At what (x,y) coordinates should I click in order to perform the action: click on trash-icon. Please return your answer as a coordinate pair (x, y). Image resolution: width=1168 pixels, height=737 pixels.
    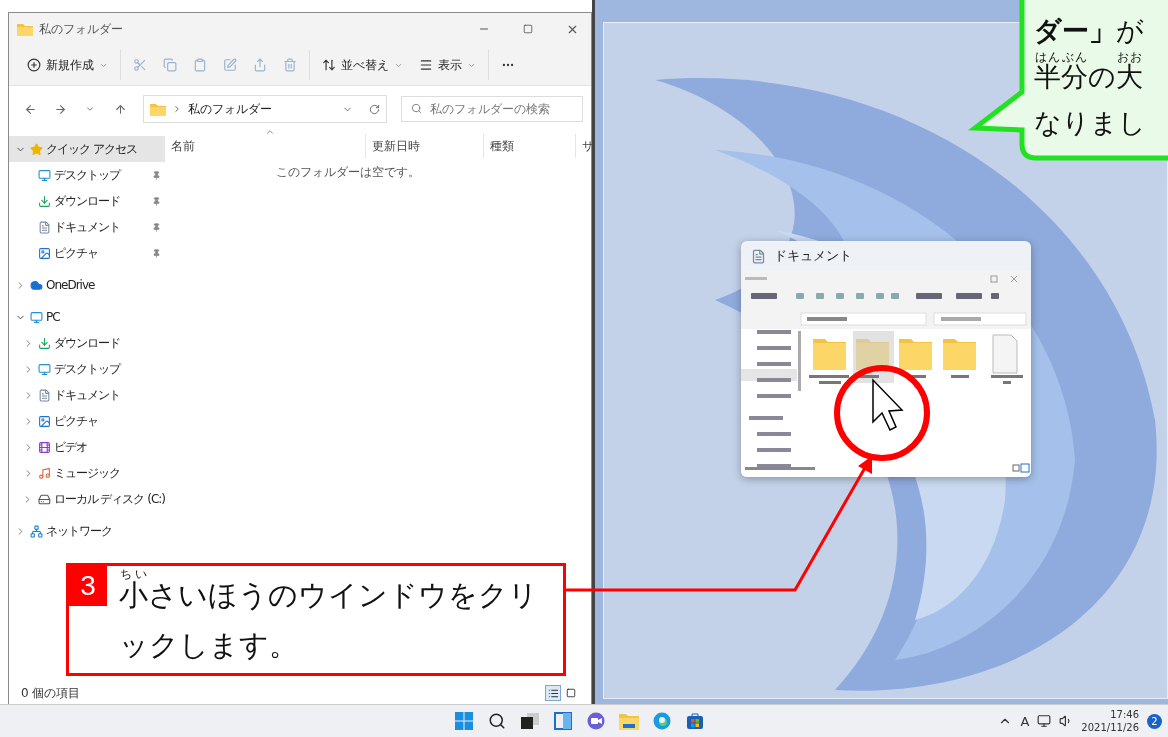
    Looking at the image, I should click on (290, 65).